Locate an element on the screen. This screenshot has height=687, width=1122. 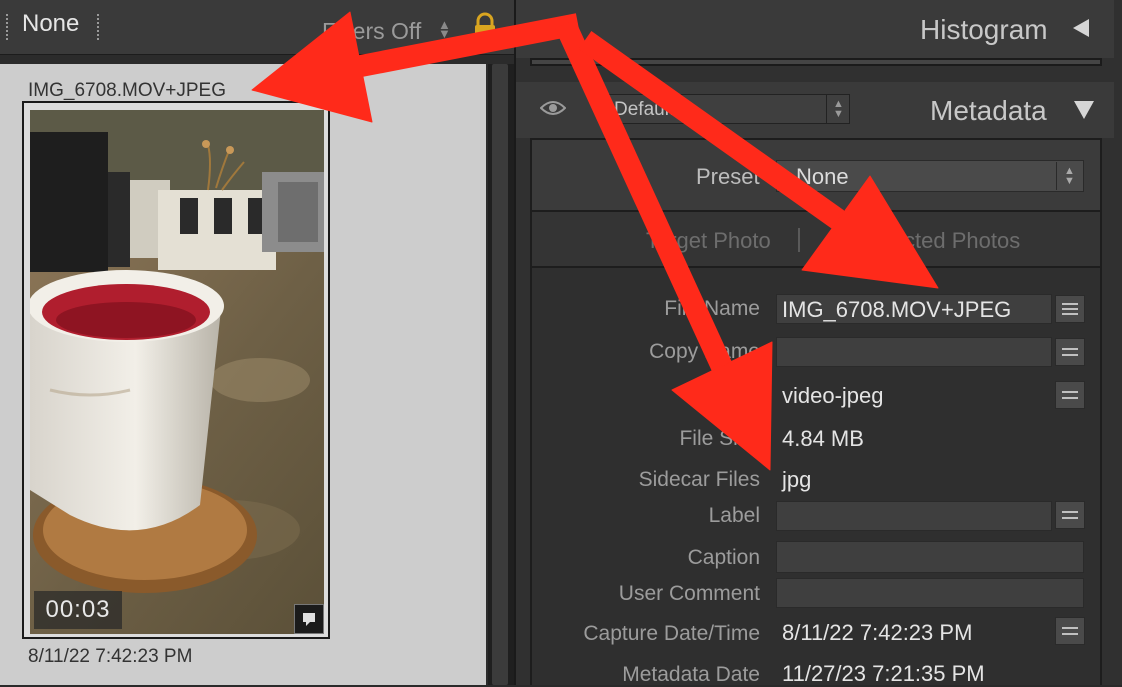
thumbnail-capture-date: 8/11/22 7:42:23 PM is located at coordinates (110, 656).